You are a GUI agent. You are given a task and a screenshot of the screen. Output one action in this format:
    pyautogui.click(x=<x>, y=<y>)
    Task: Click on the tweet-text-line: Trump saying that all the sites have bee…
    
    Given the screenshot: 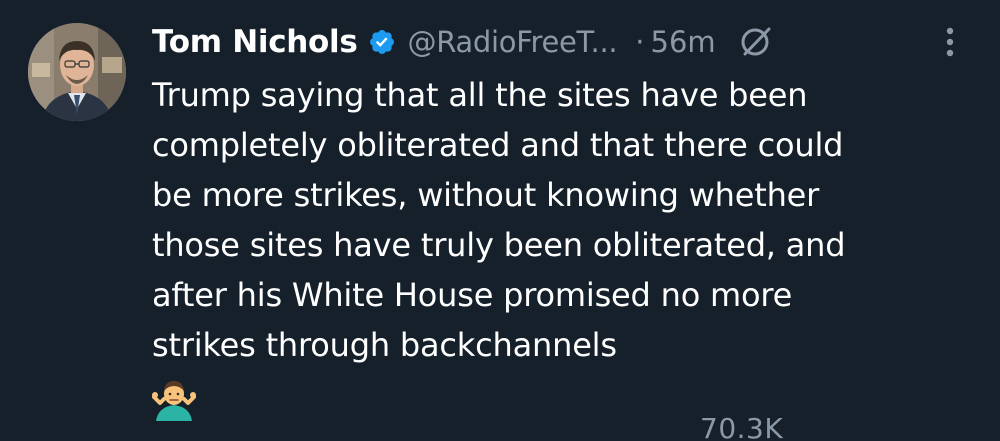 What is the action you would take?
    pyautogui.click(x=480, y=95)
    